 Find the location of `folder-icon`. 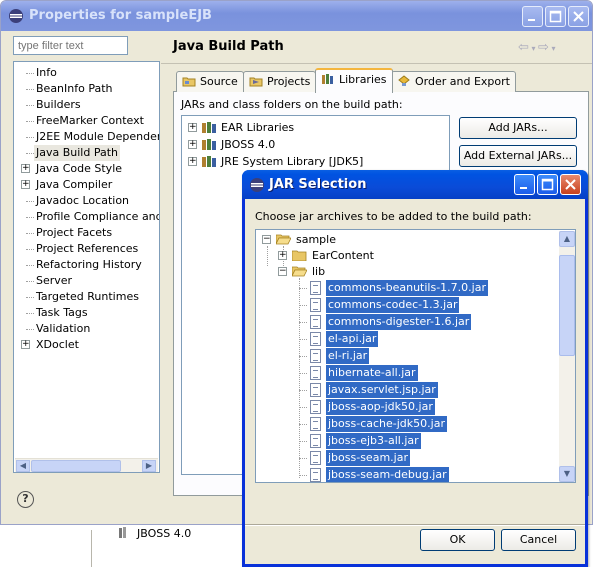

folder-icon is located at coordinates (299, 255).